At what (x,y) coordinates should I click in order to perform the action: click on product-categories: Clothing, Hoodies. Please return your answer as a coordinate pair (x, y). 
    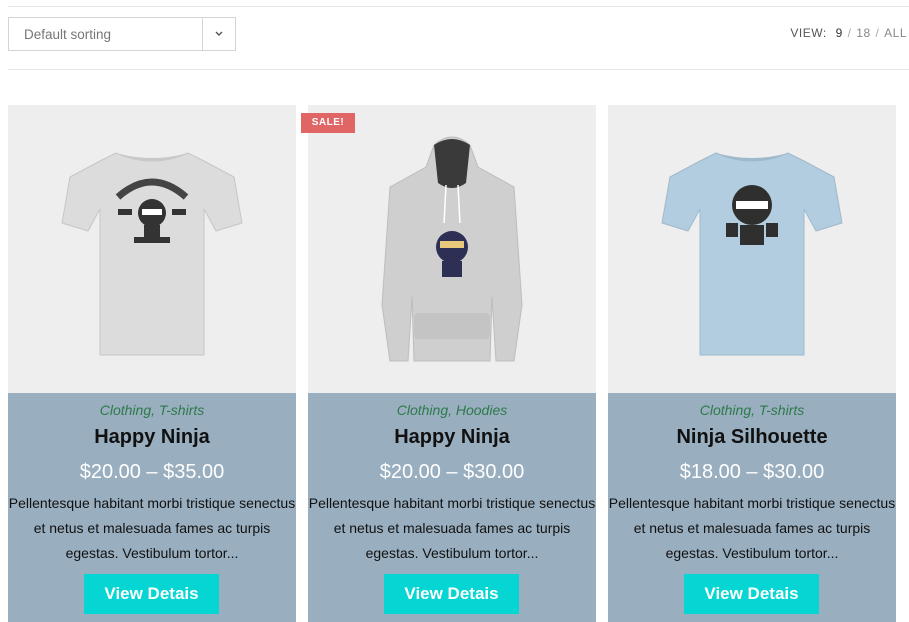
    Looking at the image, I should click on (452, 410).